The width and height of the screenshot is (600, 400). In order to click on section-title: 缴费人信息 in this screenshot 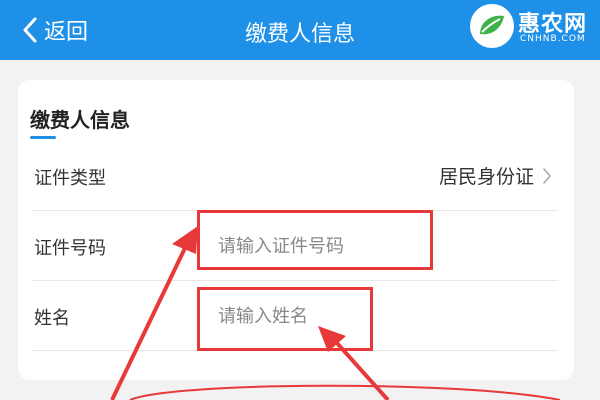, I will do `click(80, 120)`.